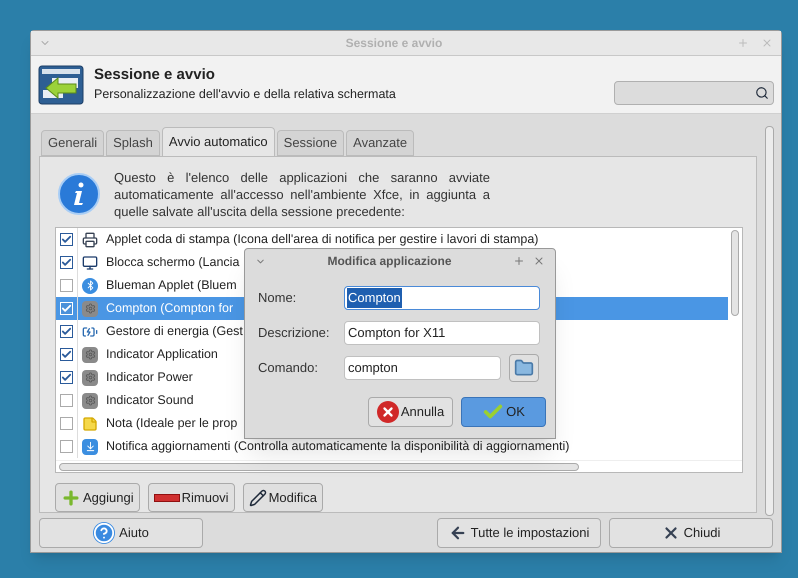 The width and height of the screenshot is (798, 578). What do you see at coordinates (245, 95) in the screenshot?
I see `header-subtitle: Personalizzazione dell'avvio e della relativa schermata` at bounding box center [245, 95].